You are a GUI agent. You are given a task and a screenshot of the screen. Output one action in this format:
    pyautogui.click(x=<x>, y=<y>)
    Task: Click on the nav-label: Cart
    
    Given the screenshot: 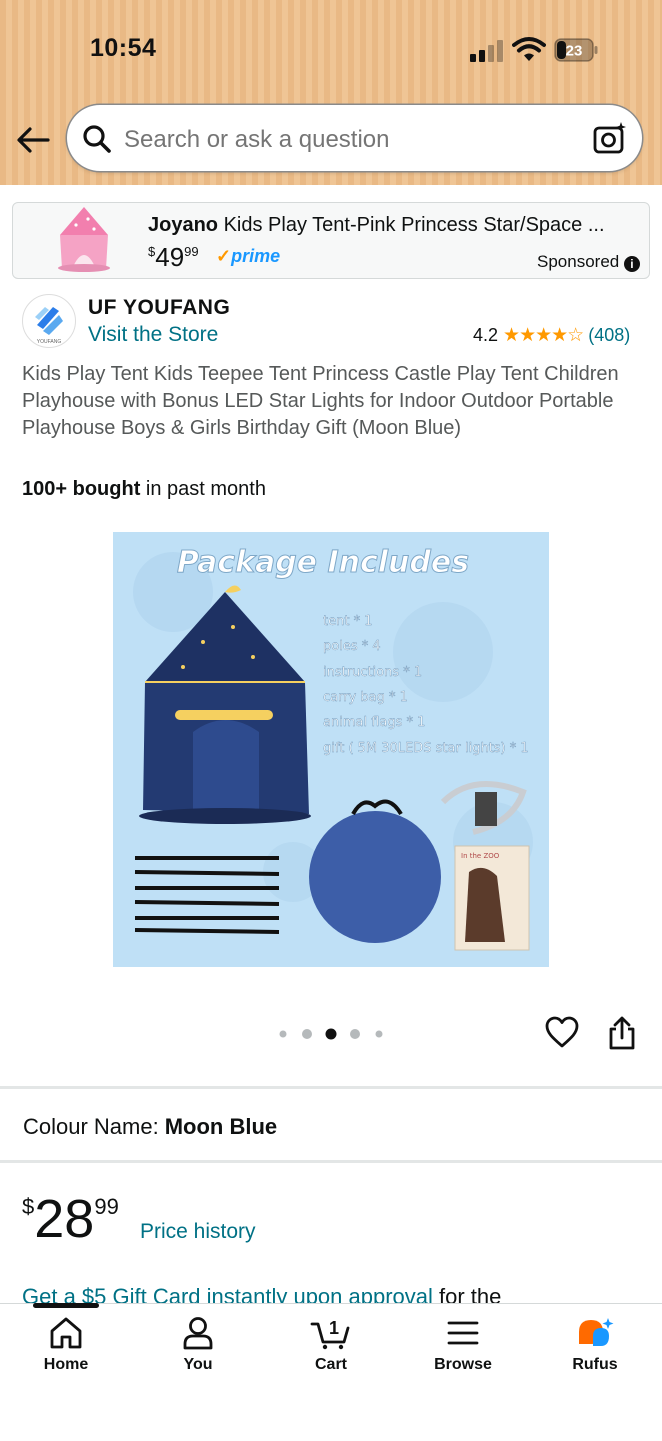 What is the action you would take?
    pyautogui.click(x=330, y=1364)
    